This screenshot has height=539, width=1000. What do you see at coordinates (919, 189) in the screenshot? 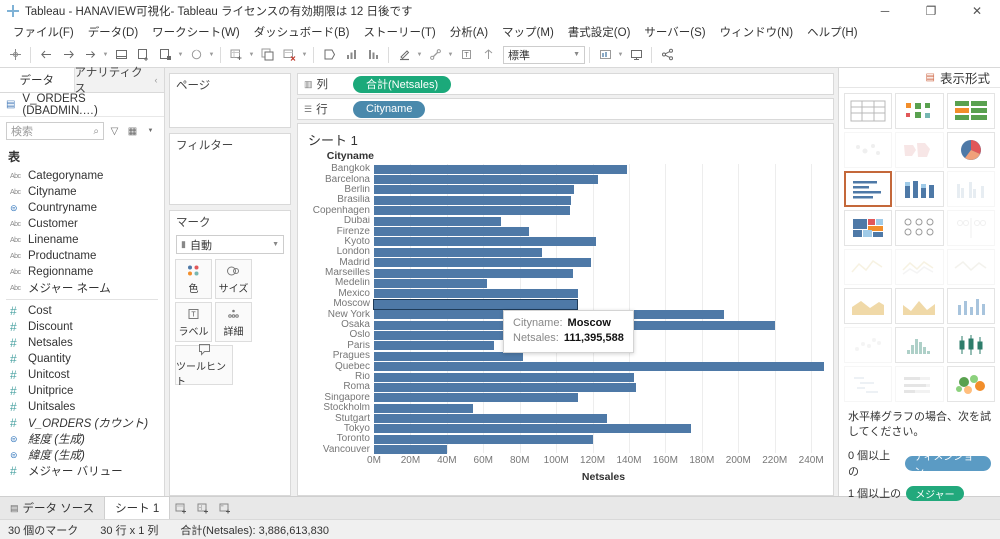
I see `show-me-stacked-bars` at bounding box center [919, 189].